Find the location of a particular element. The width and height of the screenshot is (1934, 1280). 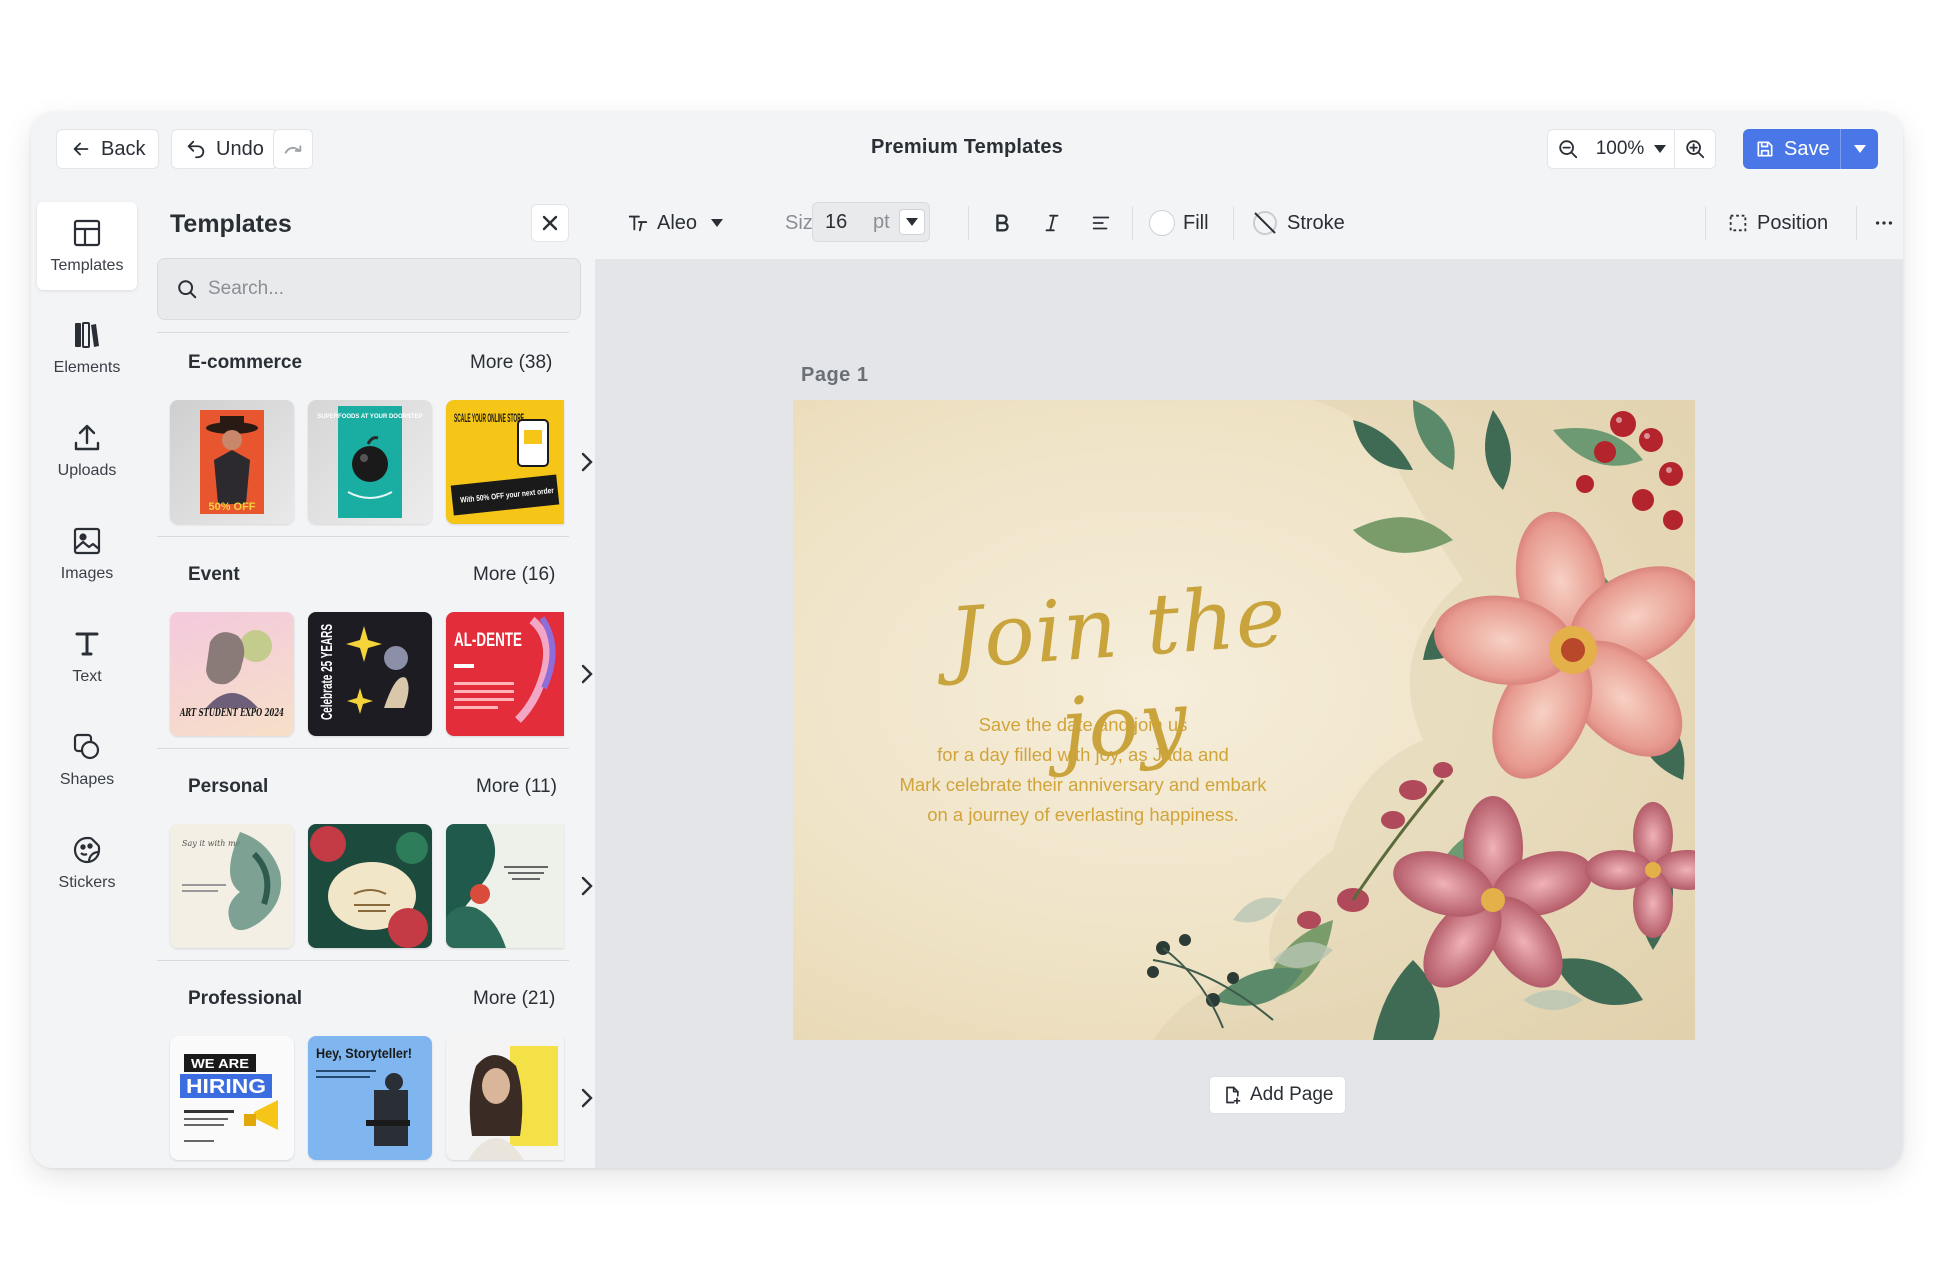

bold-icon is located at coordinates (1002, 223).